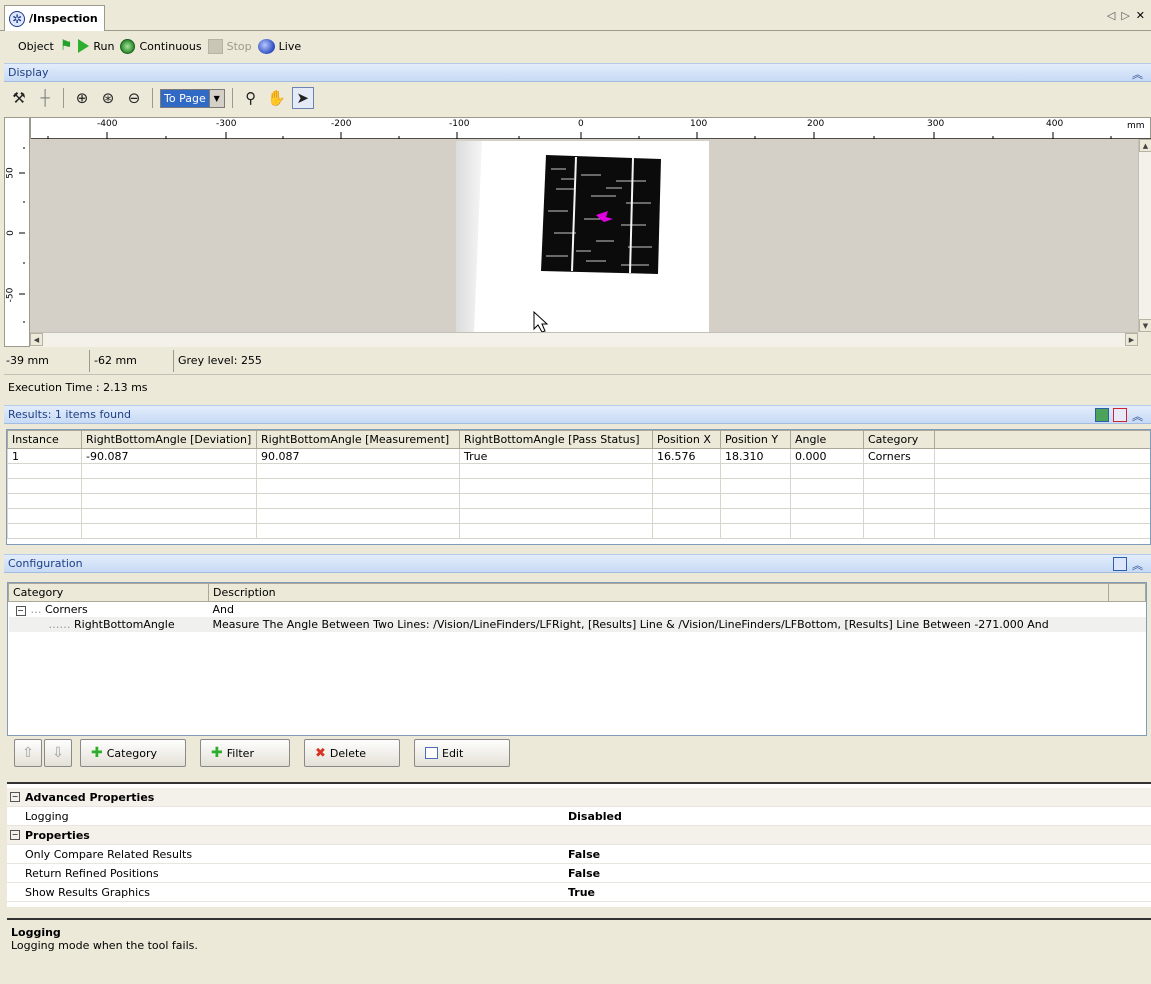 The width and height of the screenshot is (1151, 984). What do you see at coordinates (36, 46) in the screenshot?
I see `object-menu: Object` at bounding box center [36, 46].